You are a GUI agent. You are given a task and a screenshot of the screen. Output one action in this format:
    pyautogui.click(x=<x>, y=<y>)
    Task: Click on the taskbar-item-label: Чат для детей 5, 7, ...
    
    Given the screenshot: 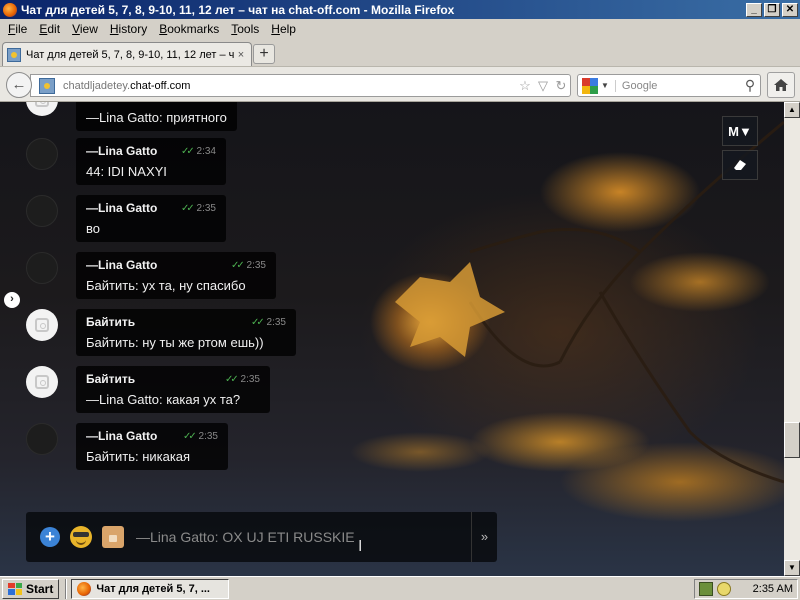 What is the action you would take?
    pyautogui.click(x=153, y=588)
    